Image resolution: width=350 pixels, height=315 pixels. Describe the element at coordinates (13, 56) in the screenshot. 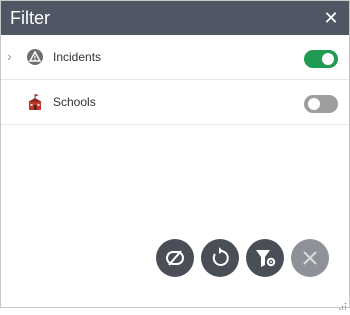

I see `chevron-right-icon: ›` at that location.